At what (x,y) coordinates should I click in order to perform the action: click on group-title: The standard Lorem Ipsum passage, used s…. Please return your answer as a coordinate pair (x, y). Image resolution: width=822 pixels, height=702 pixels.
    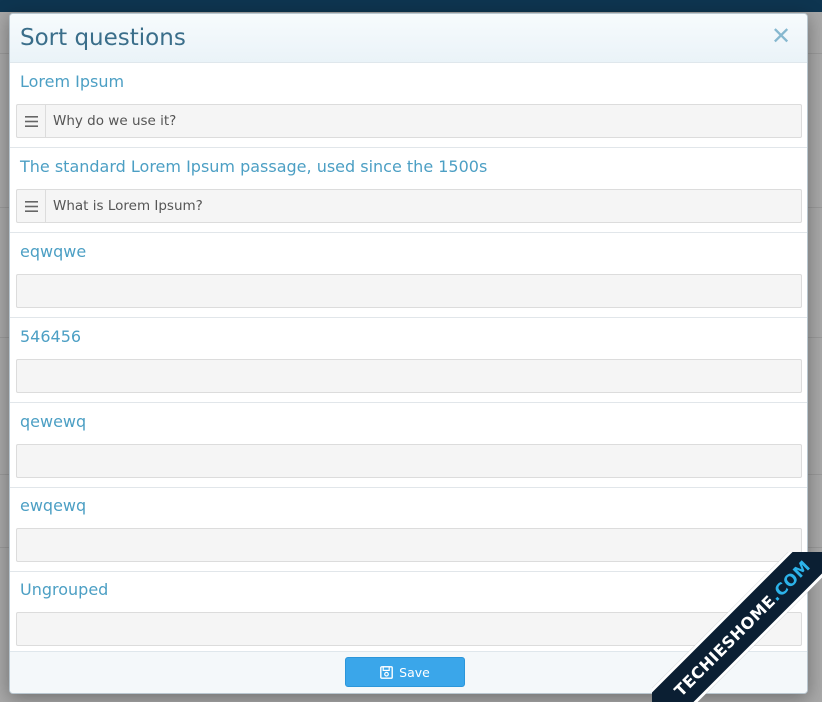
    Looking at the image, I should click on (254, 166).